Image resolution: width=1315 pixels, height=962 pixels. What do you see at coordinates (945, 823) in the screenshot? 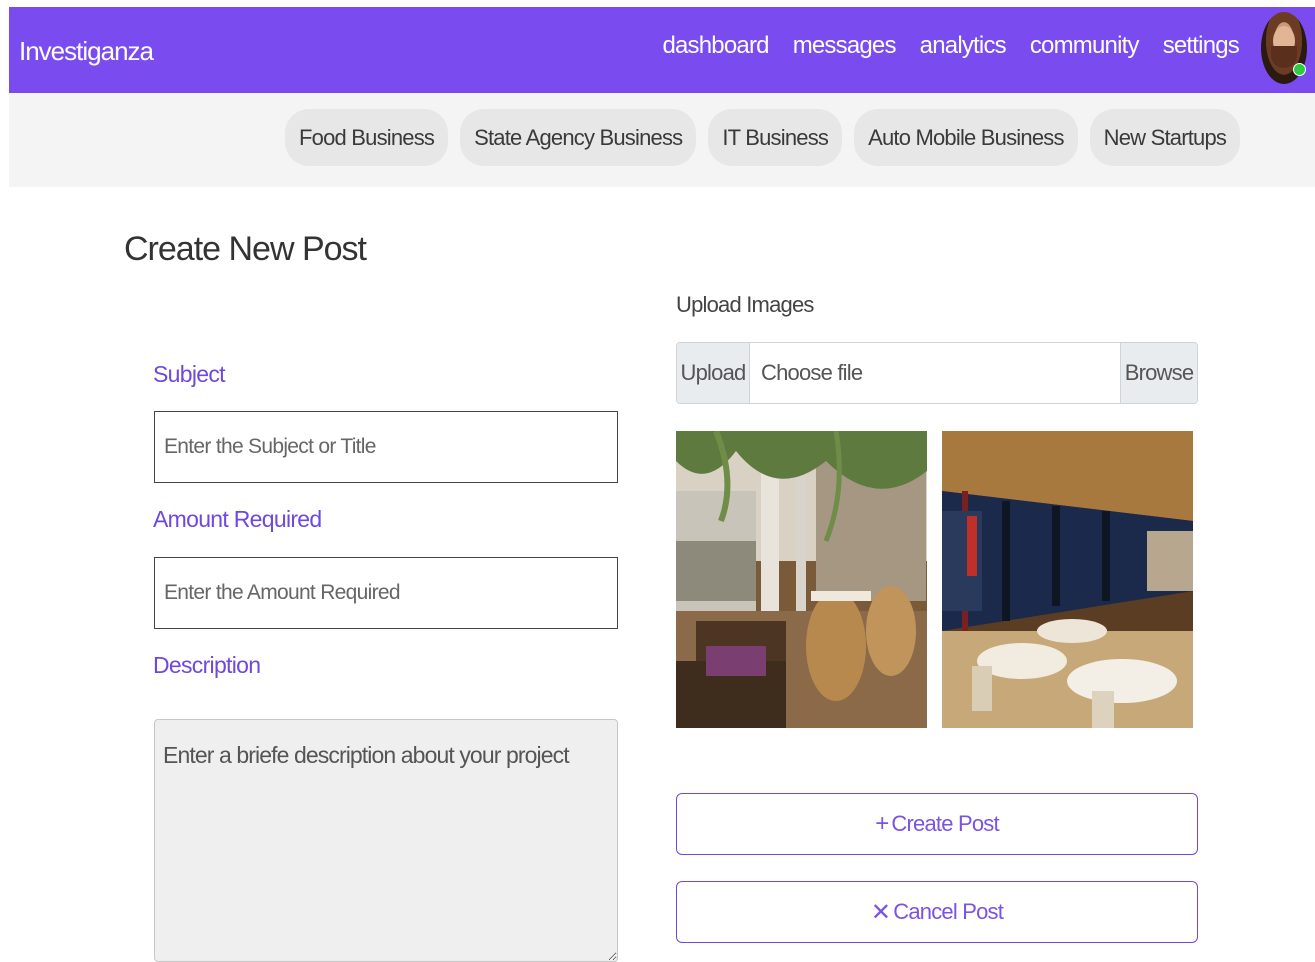
I see `create-post-label: Create Post` at bounding box center [945, 823].